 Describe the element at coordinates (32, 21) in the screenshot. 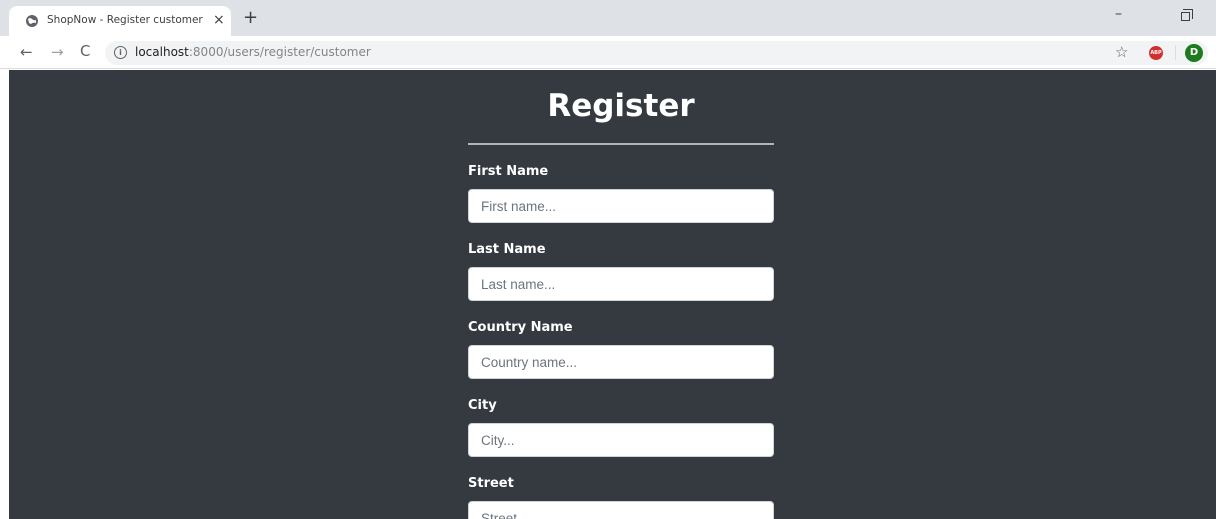

I see `globe-icon` at that location.